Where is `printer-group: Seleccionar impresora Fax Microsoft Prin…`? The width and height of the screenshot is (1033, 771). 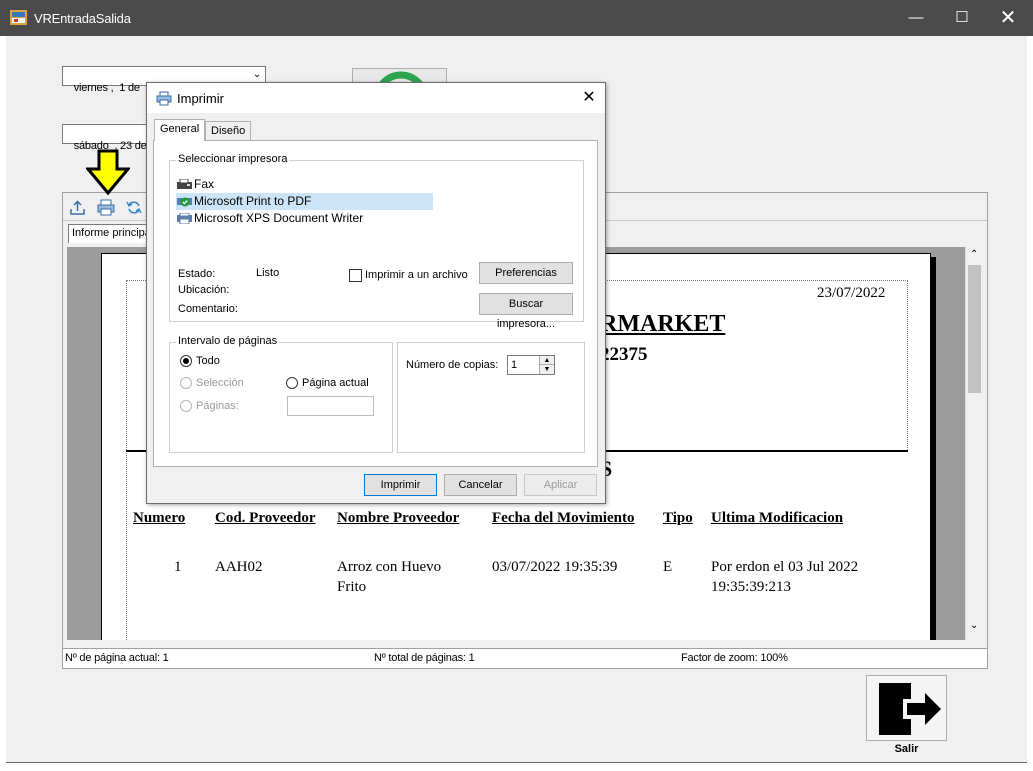
printer-group: Seleccionar impresora Fax Microsoft Prin… is located at coordinates (376, 241).